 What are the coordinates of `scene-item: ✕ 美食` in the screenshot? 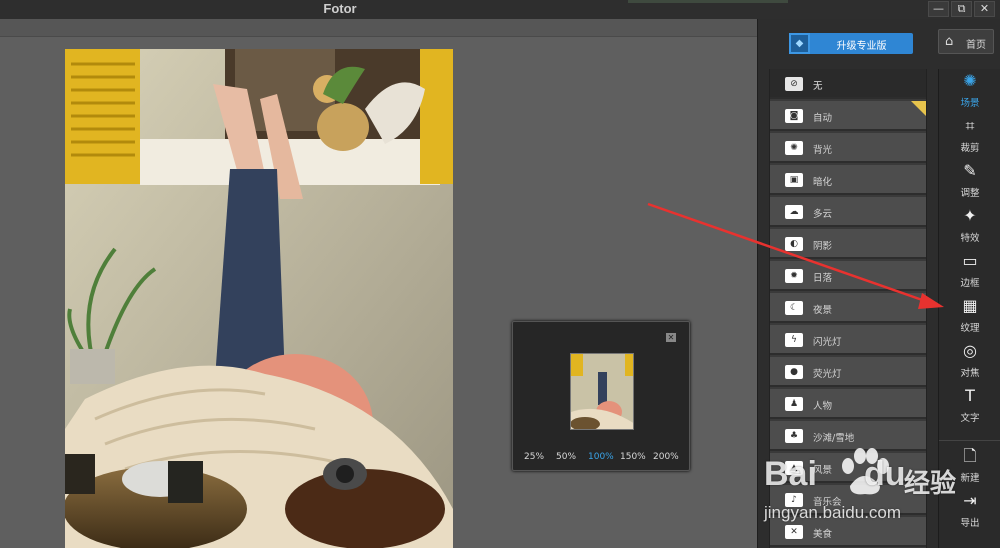 It's located at (848, 532).